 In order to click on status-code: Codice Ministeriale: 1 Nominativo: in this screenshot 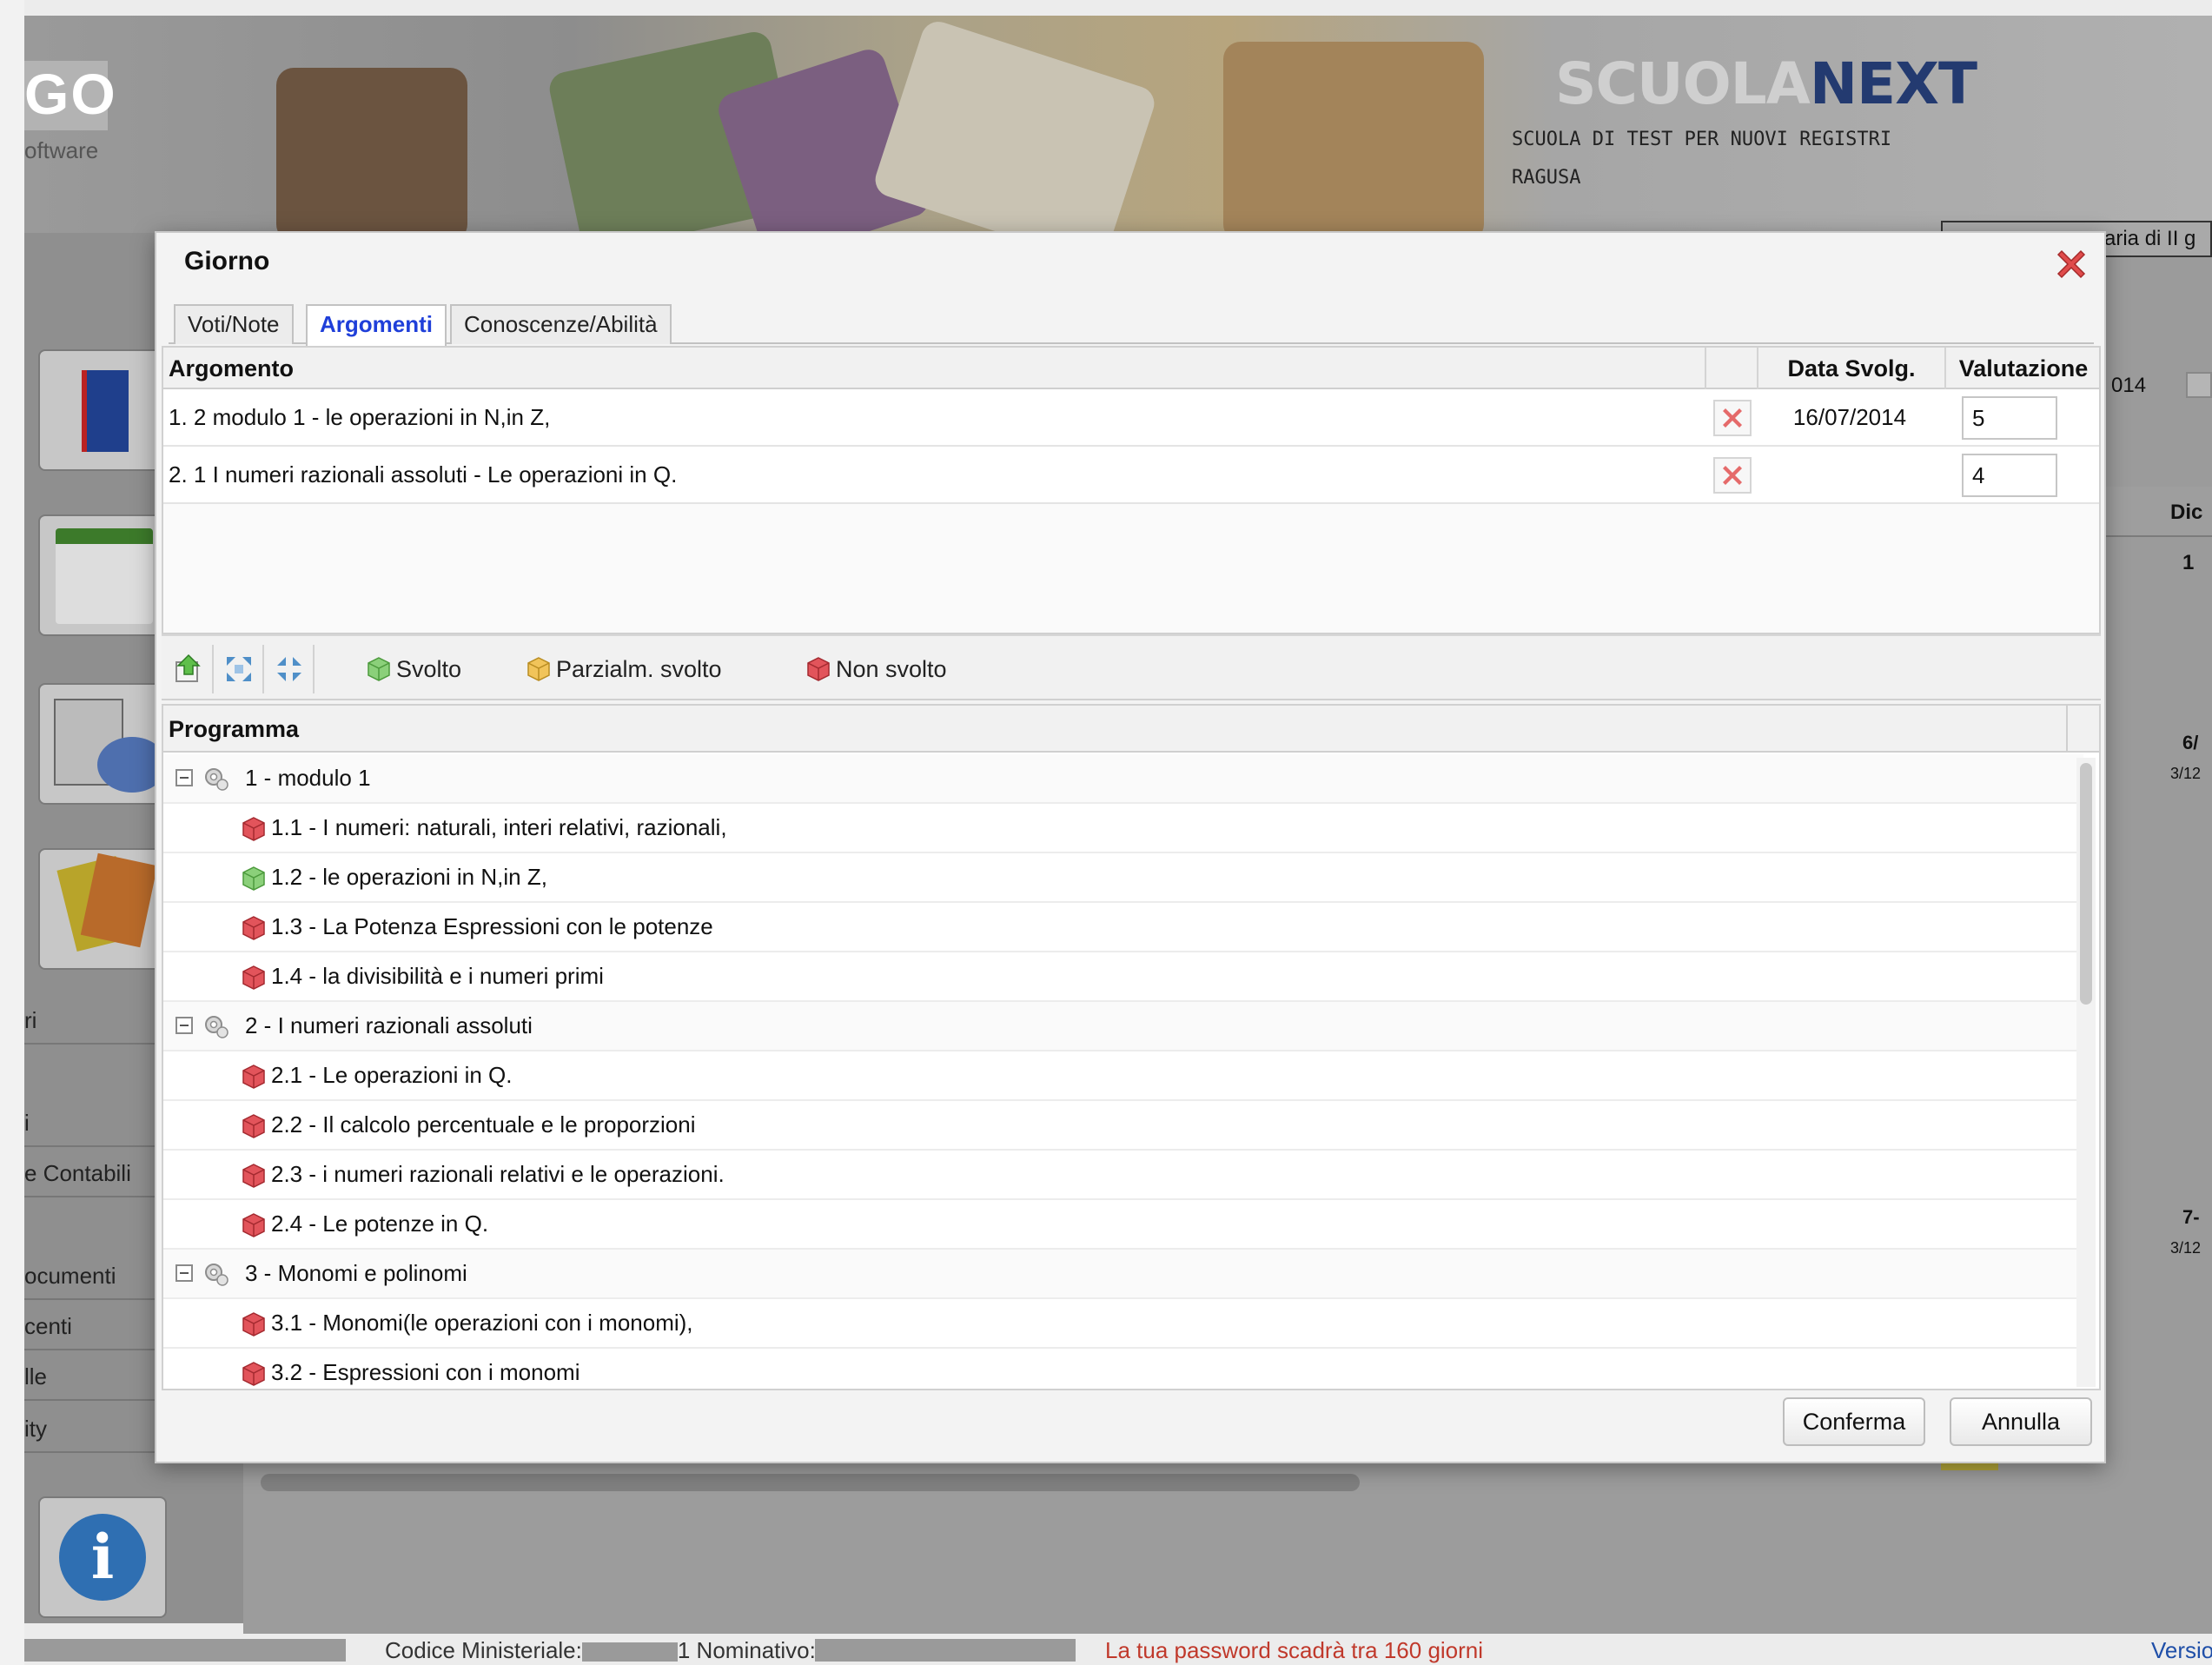, I will do `click(601, 1650)`.